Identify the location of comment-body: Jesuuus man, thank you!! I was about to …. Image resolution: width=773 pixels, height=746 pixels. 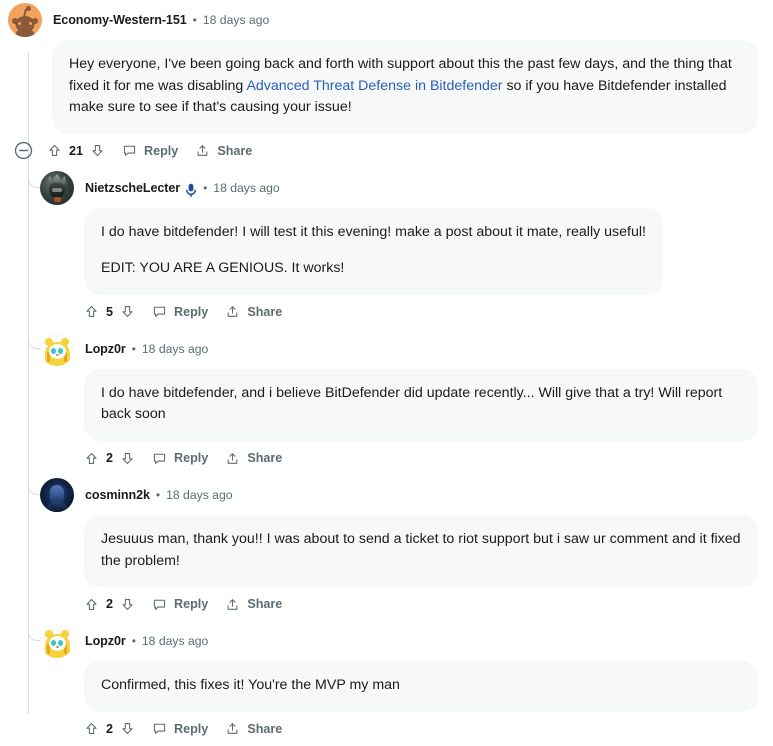
(421, 551).